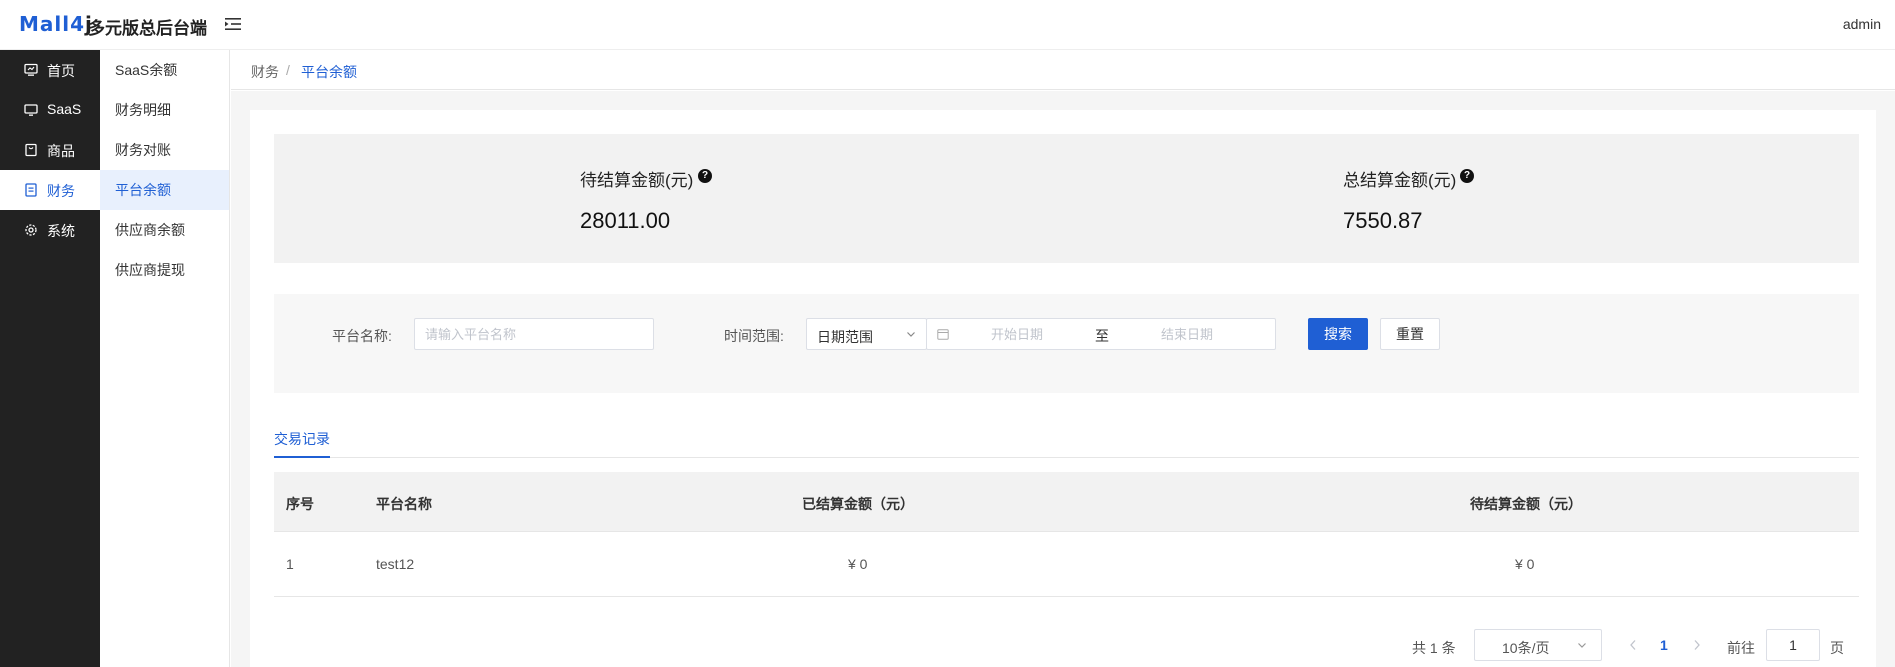 This screenshot has width=1895, height=667. What do you see at coordinates (1664, 645) in the screenshot?
I see `page-number-current: 1` at bounding box center [1664, 645].